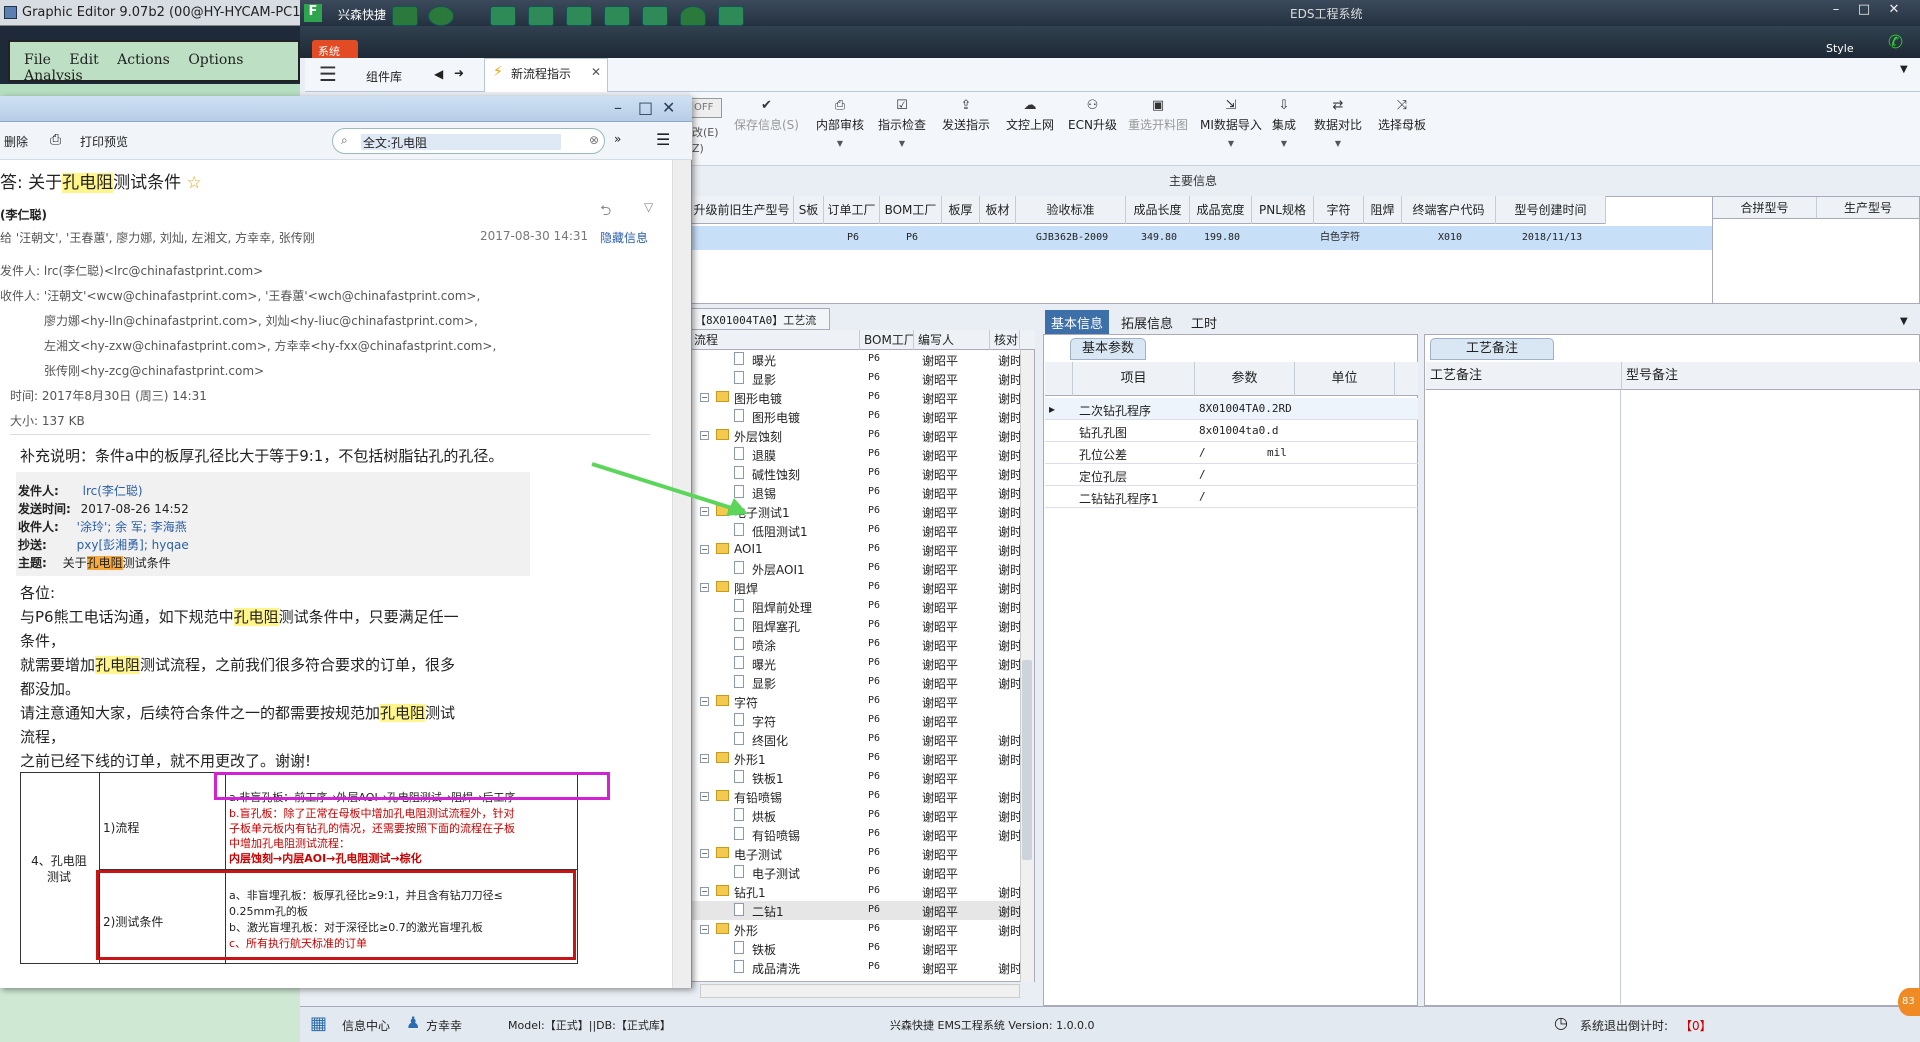  What do you see at coordinates (855, 777) in the screenshot?
I see `tree-node: 铁板1 P6 谢昭平` at bounding box center [855, 777].